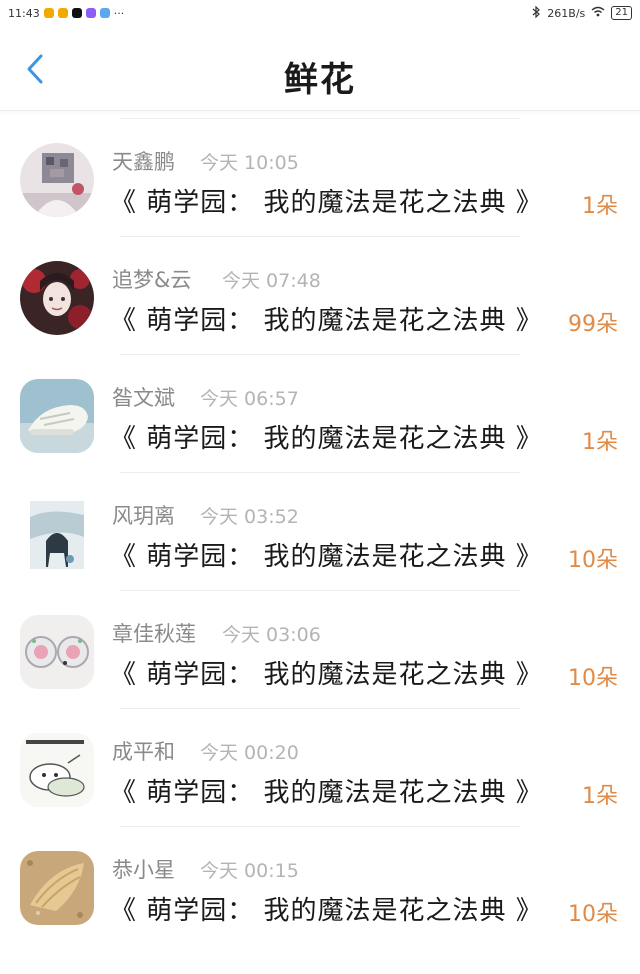 Image resolution: width=640 pixels, height=974 pixels. I want to click on timestamp: 今天 07:48, so click(271, 281).